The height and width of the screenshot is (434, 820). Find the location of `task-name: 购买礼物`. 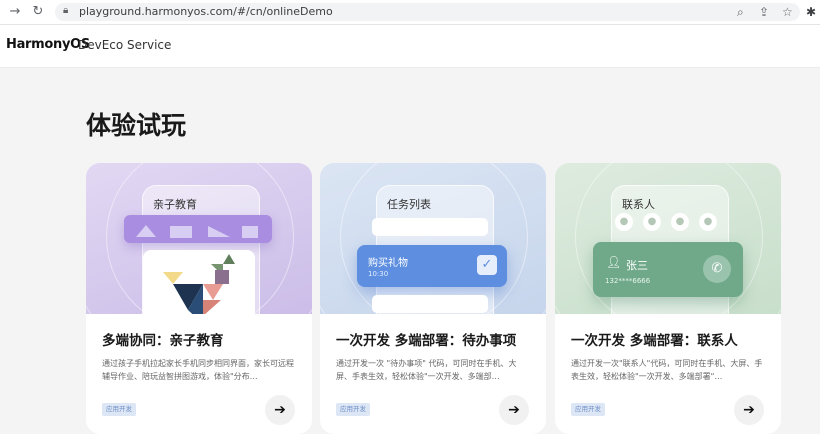

task-name: 购买礼物 is located at coordinates (388, 263).